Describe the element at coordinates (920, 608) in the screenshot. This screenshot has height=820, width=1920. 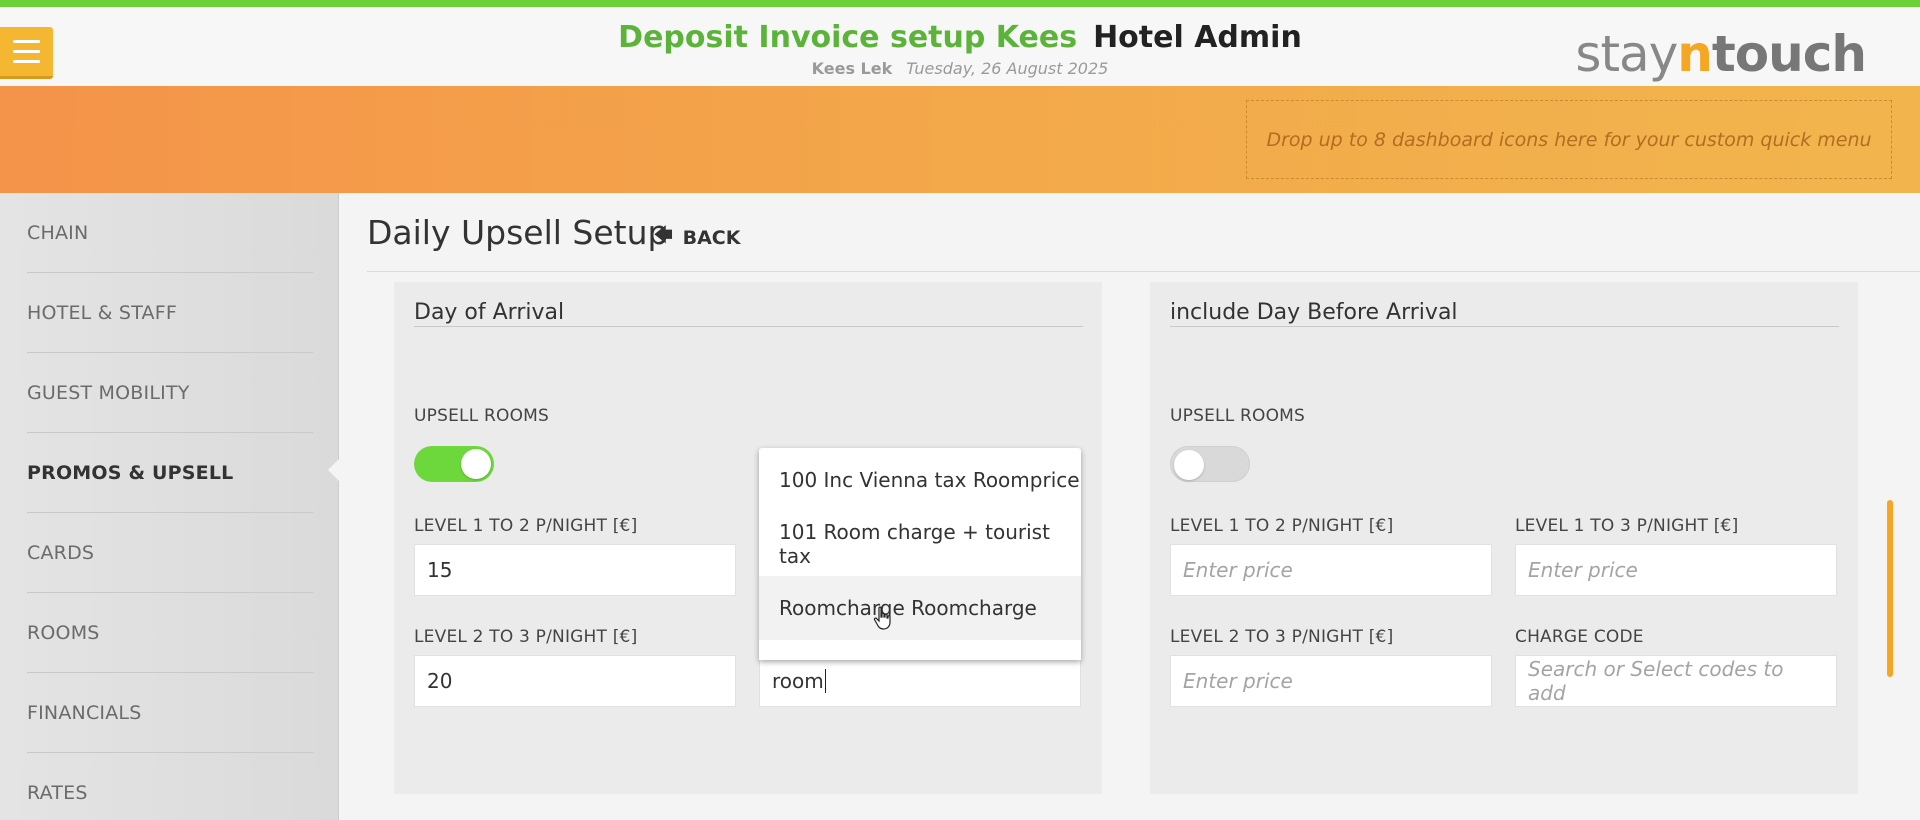
I see `dropdown-option-hovered: Roomcharge Roomcharge` at that location.